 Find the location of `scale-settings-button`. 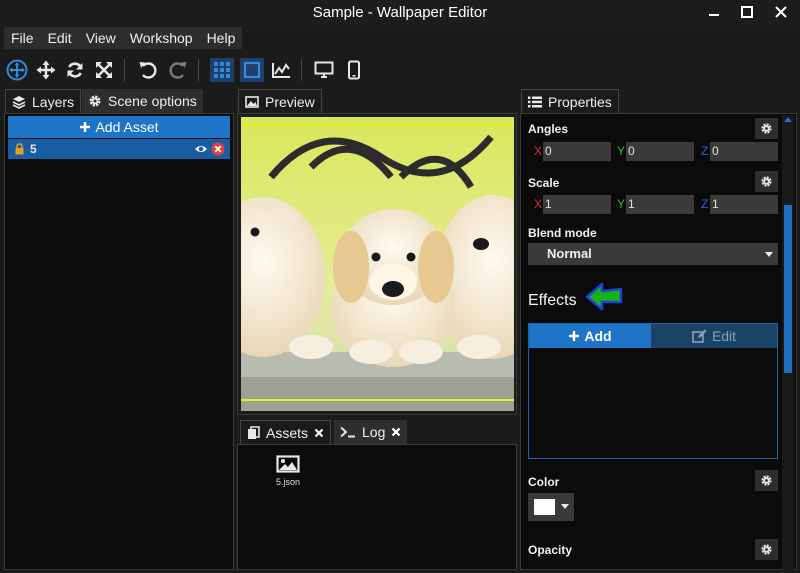

scale-settings-button is located at coordinates (766, 181).